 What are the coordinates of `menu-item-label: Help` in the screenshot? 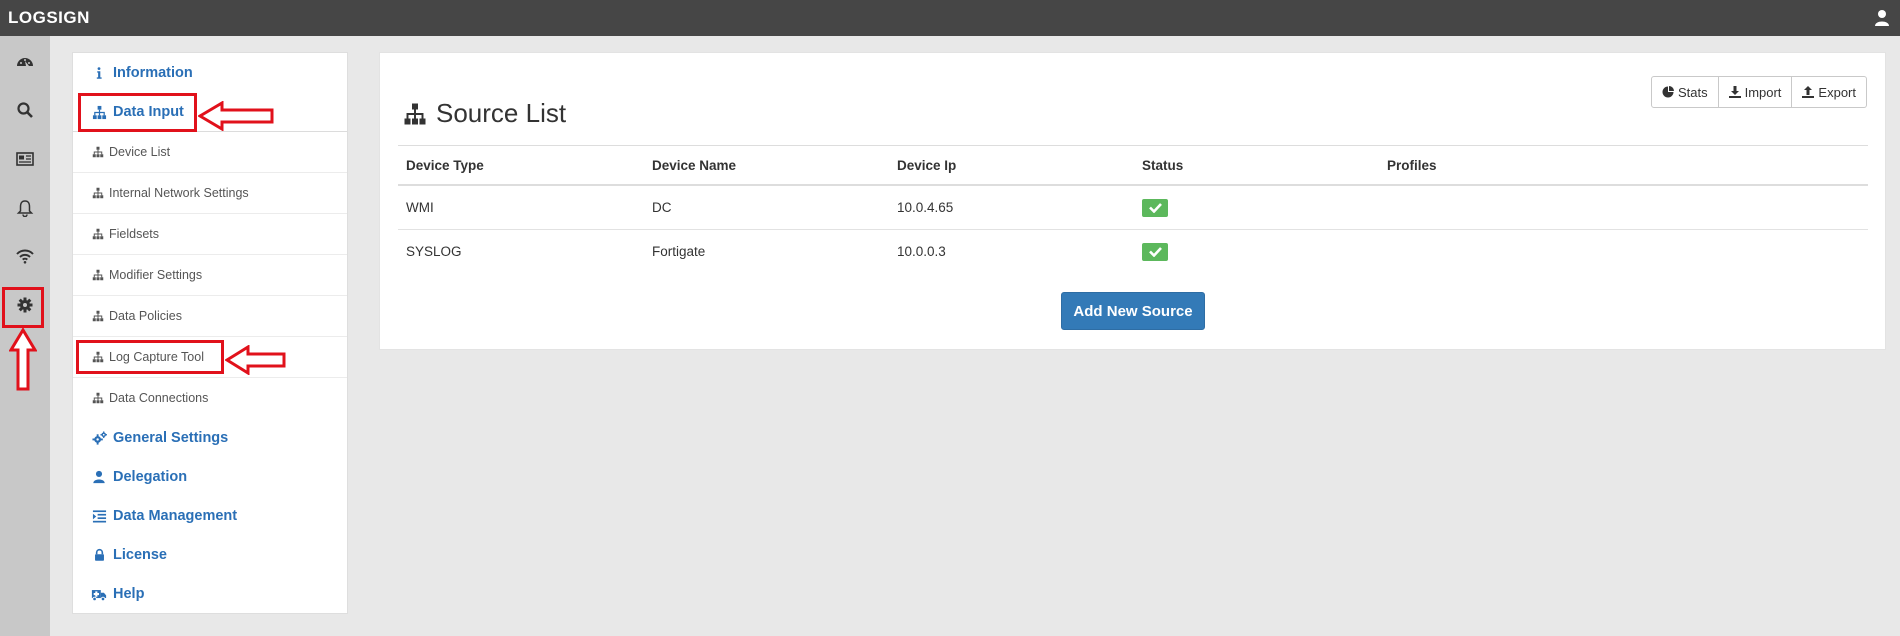 It's located at (129, 594).